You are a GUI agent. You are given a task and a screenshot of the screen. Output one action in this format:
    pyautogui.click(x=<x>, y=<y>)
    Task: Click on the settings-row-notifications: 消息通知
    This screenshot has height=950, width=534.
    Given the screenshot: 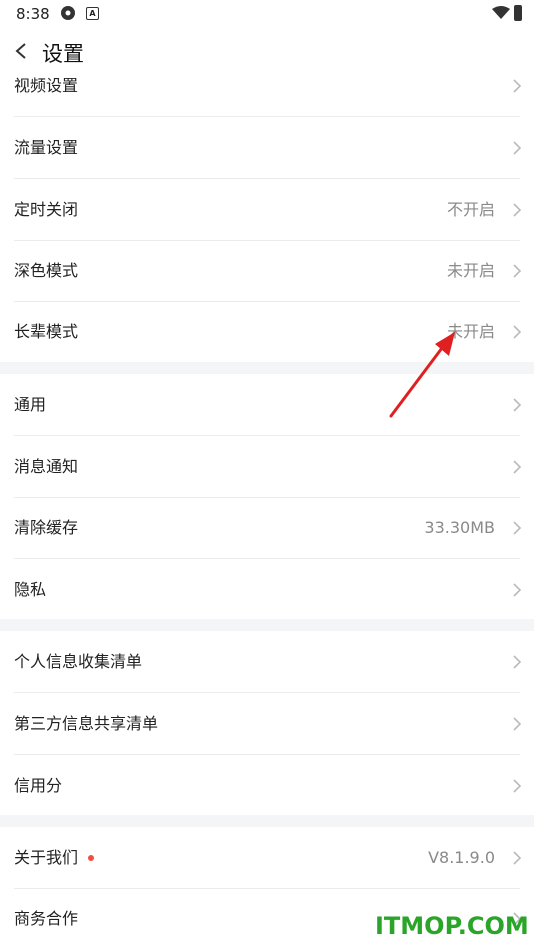 What is the action you would take?
    pyautogui.click(x=267, y=467)
    